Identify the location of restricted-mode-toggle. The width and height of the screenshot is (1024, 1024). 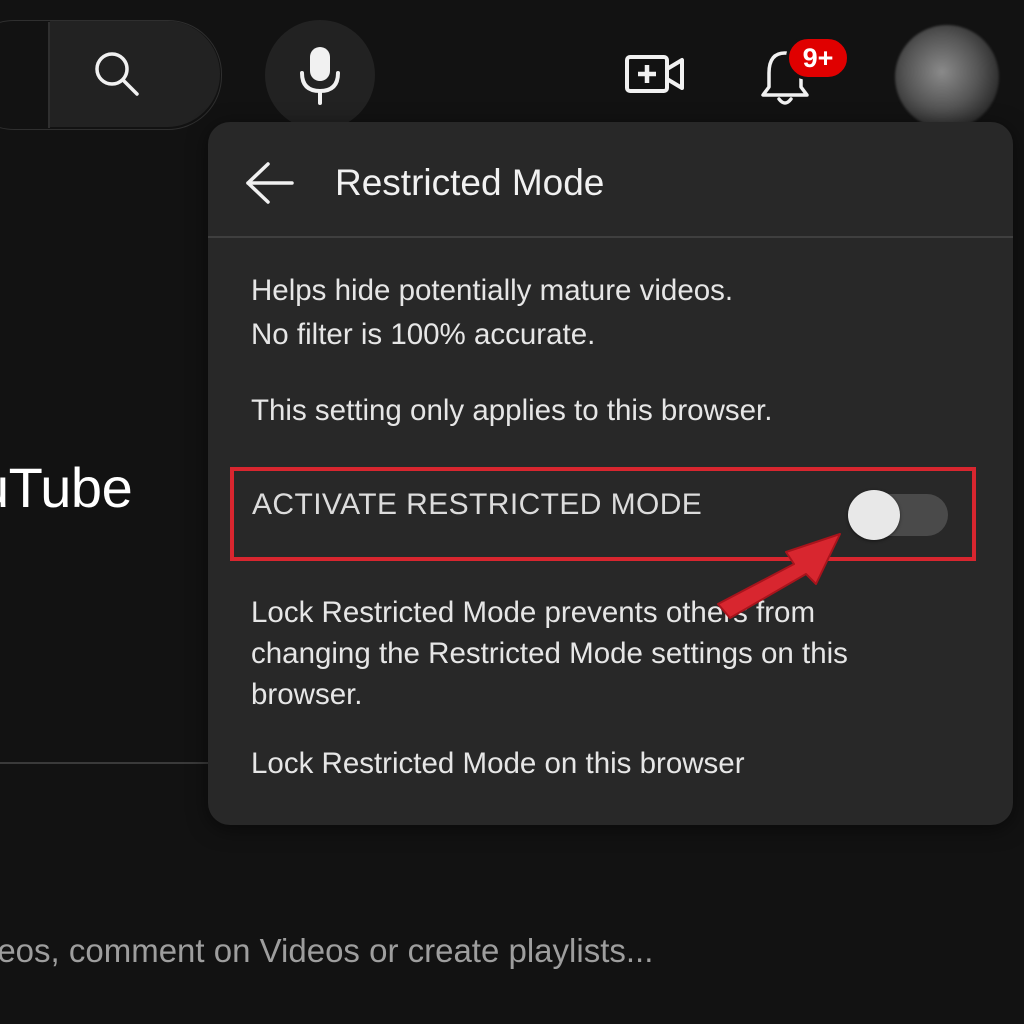
(899, 515).